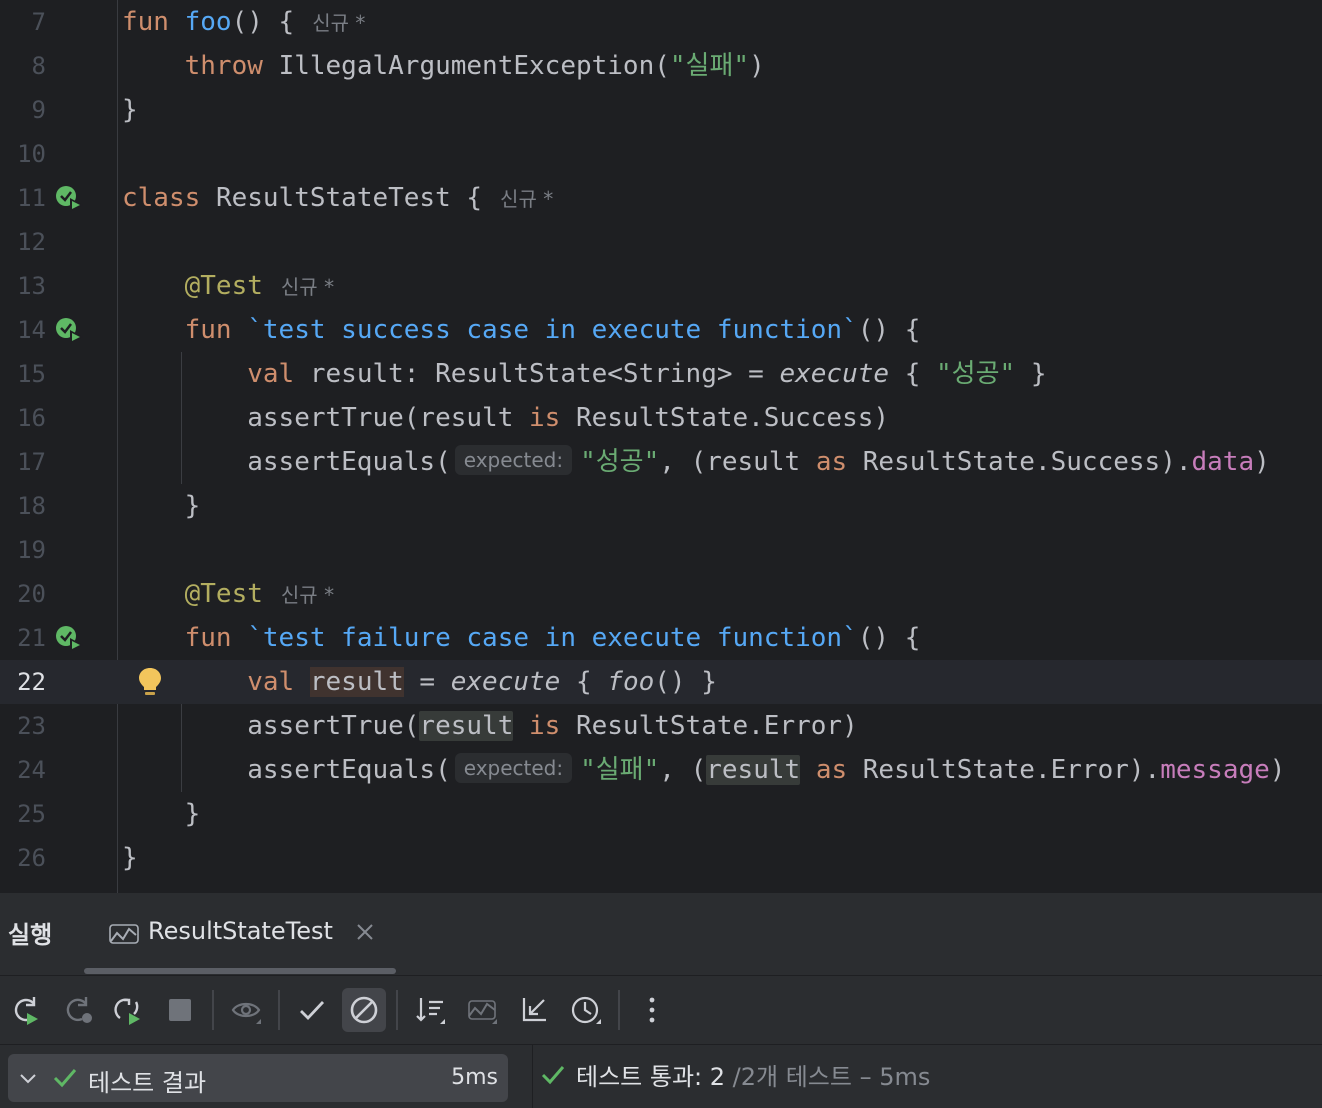  I want to click on line-number: 26, so click(31, 858).